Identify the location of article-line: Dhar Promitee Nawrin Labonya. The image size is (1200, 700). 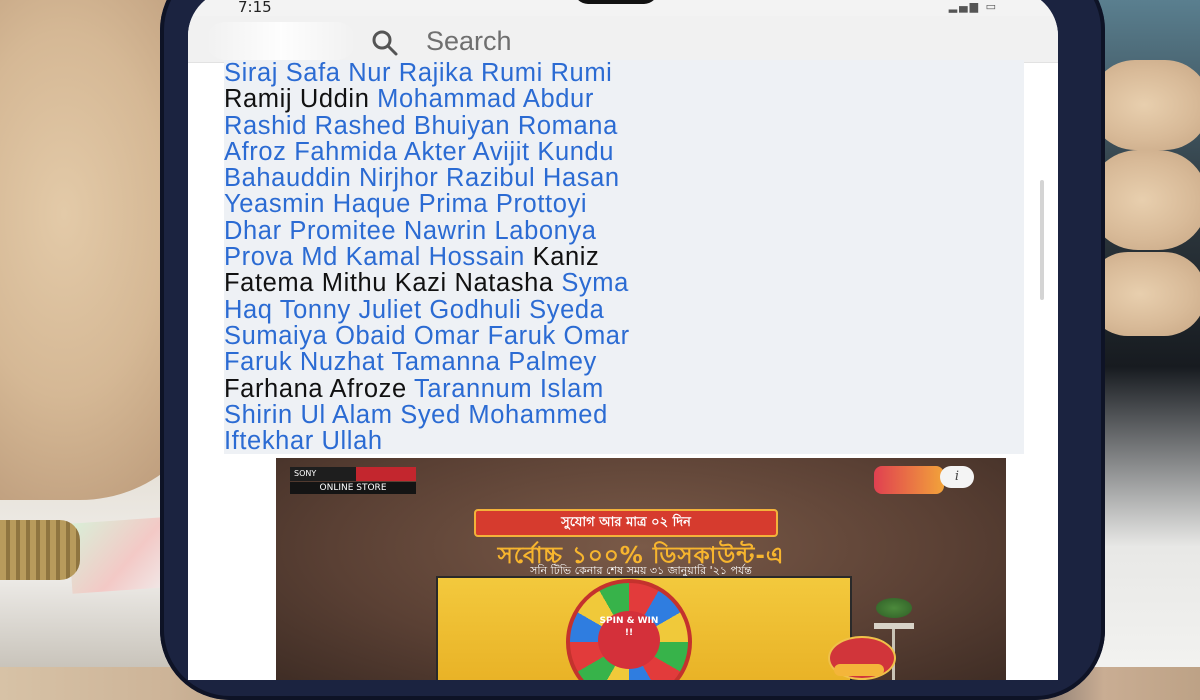
(624, 231).